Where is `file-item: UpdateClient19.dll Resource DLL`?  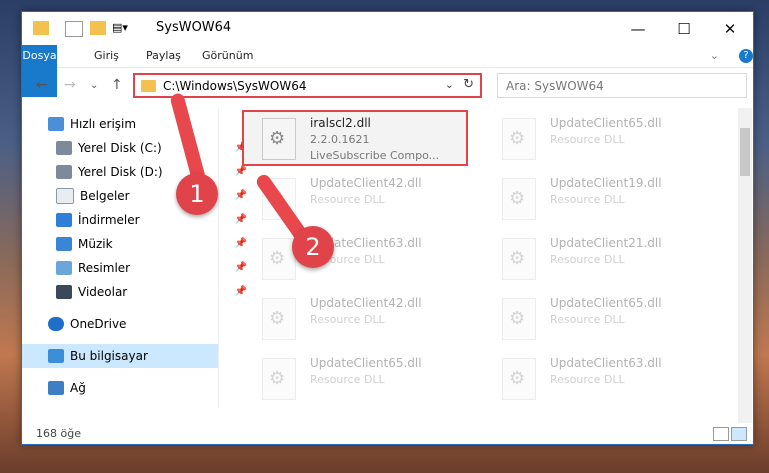
file-item: UpdateClient19.dll Resource DLL is located at coordinates (595, 198).